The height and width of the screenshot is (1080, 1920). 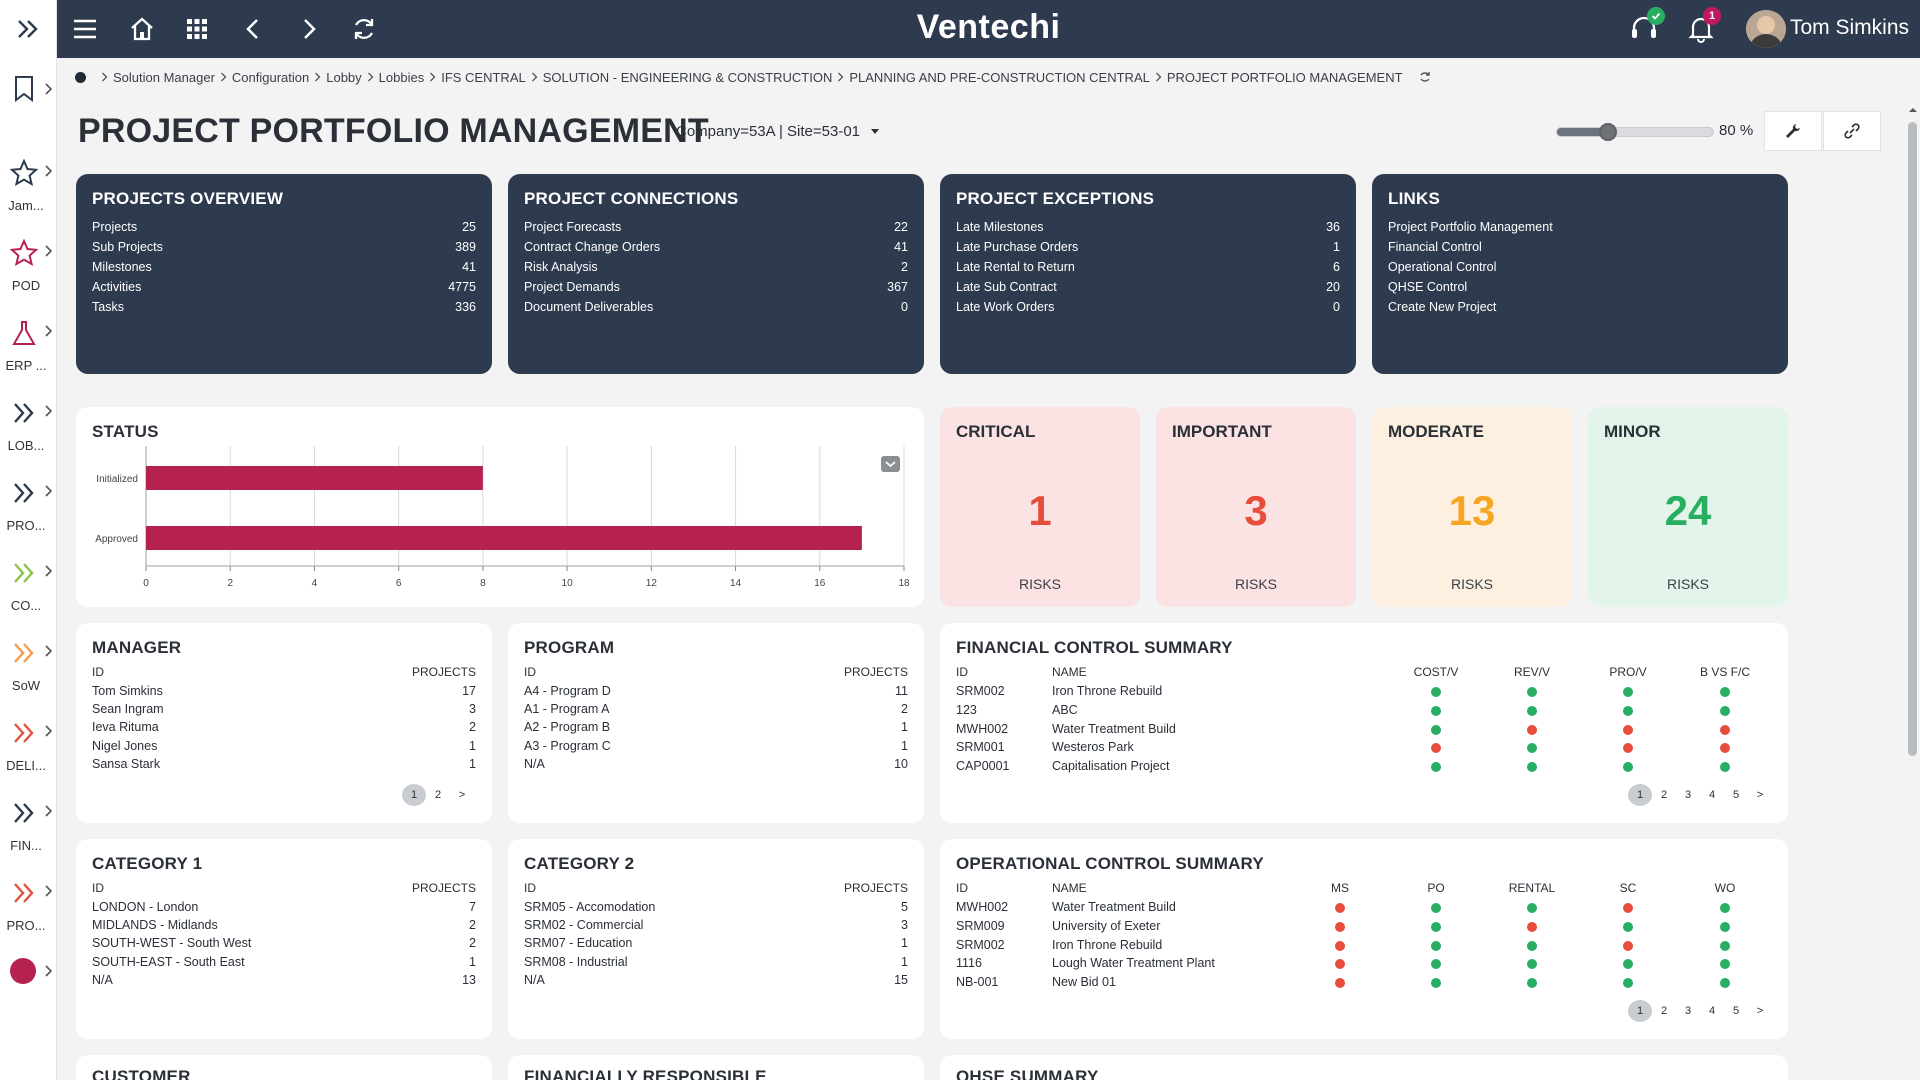 I want to click on notifications-button: 1, so click(x=1703, y=26).